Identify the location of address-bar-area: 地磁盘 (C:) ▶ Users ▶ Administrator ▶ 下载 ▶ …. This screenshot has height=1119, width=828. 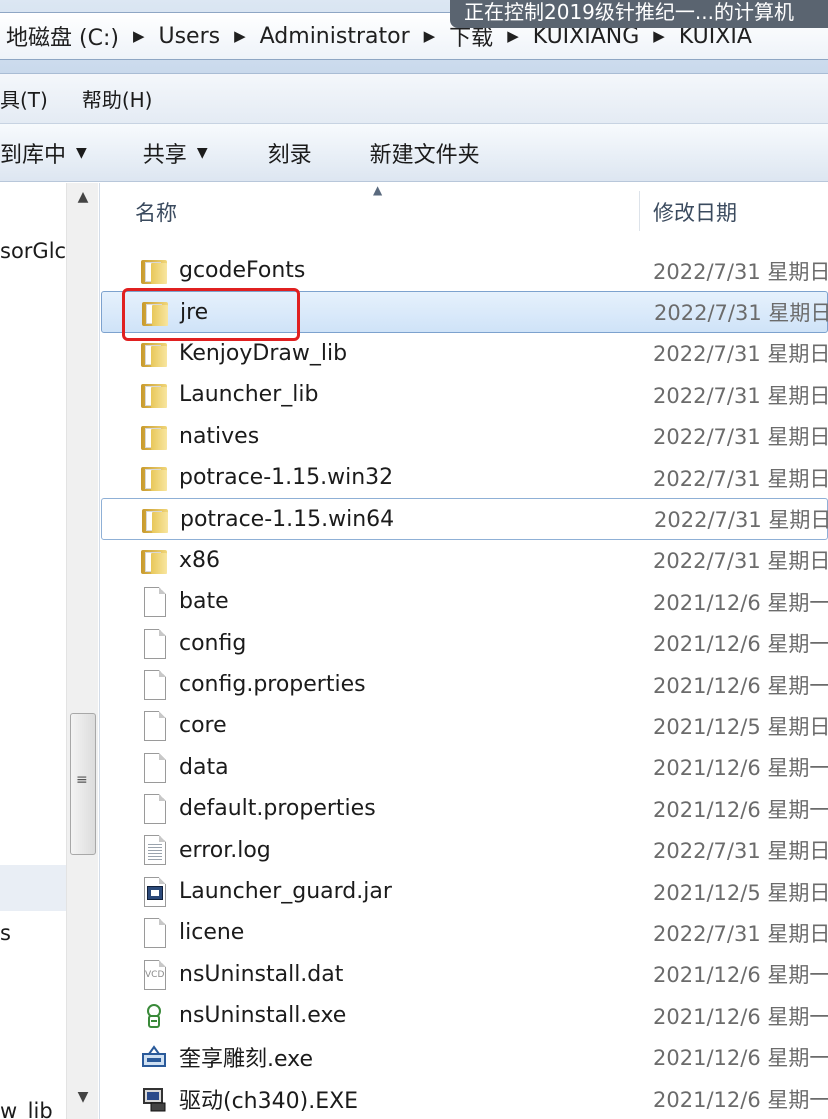
(414, 37).